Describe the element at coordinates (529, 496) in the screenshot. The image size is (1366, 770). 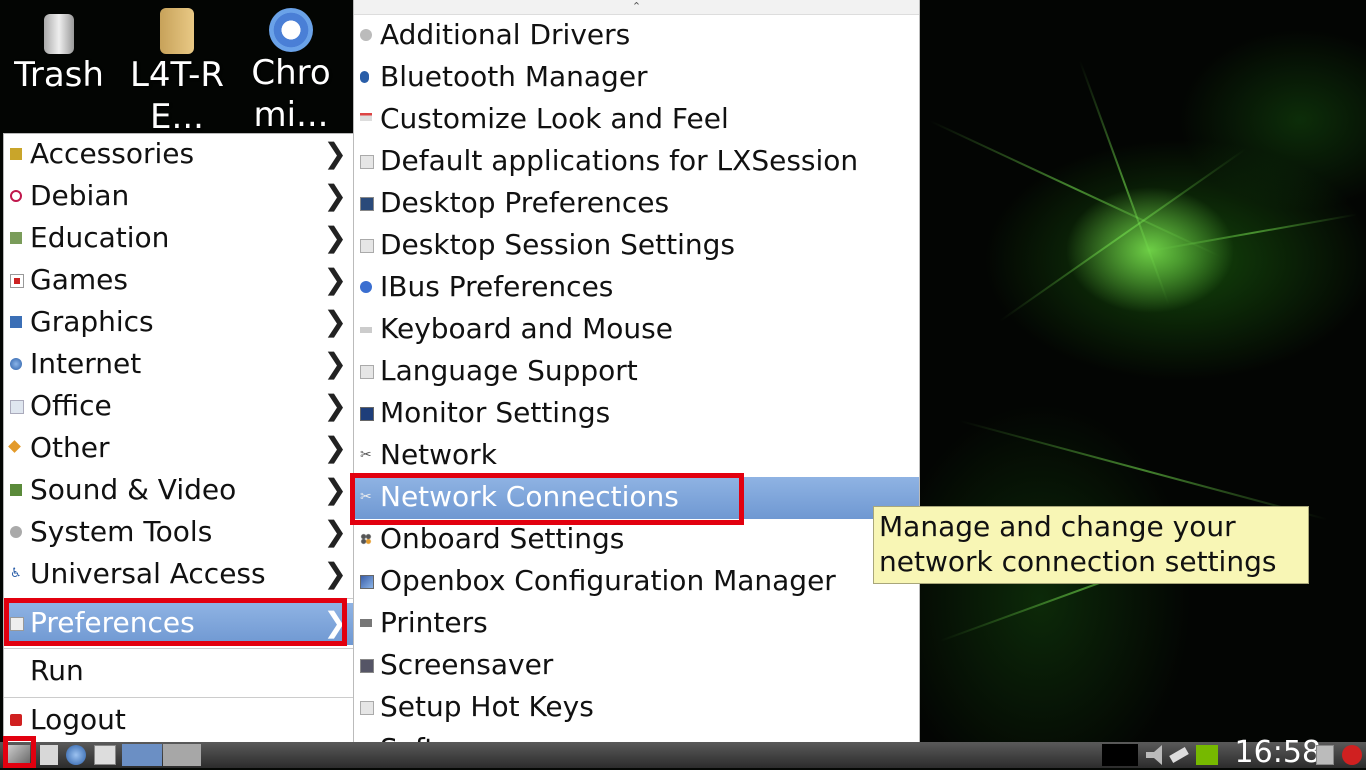
I see `submenu-item-label: Network Connections` at that location.